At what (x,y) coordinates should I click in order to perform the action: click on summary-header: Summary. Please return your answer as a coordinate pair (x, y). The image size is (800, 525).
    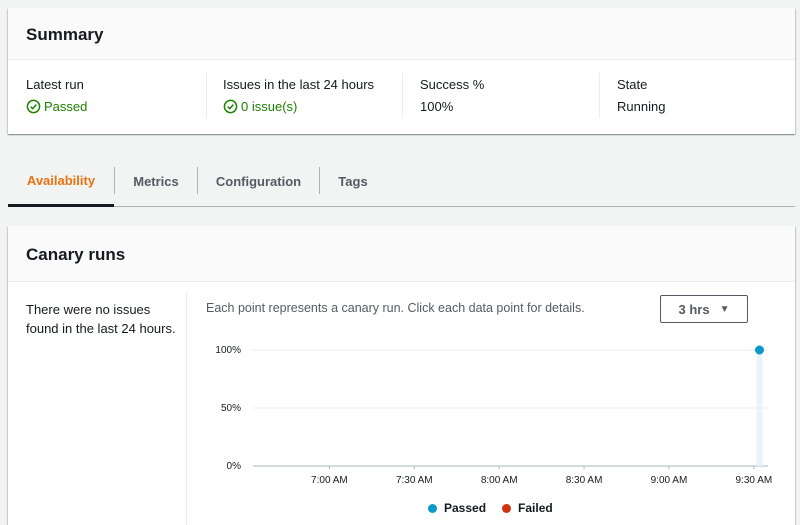
    Looking at the image, I should click on (401, 34).